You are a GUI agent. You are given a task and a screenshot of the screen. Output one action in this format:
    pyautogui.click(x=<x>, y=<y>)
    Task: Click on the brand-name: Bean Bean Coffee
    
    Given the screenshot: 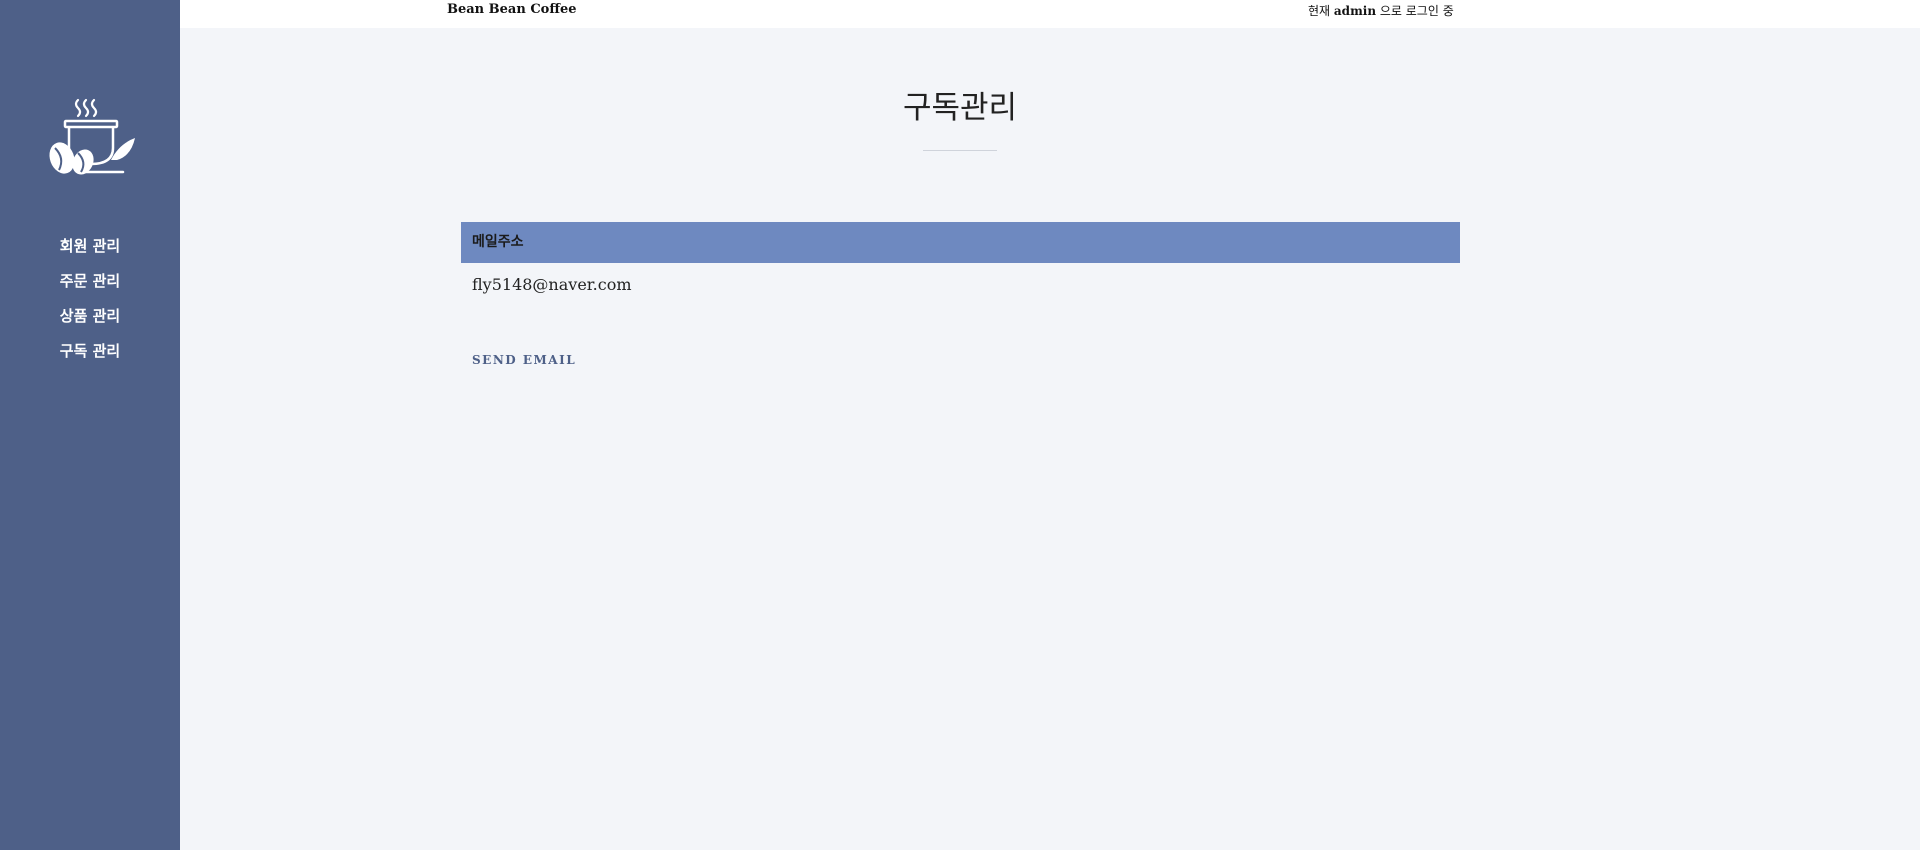 What is the action you would take?
    pyautogui.click(x=512, y=9)
    